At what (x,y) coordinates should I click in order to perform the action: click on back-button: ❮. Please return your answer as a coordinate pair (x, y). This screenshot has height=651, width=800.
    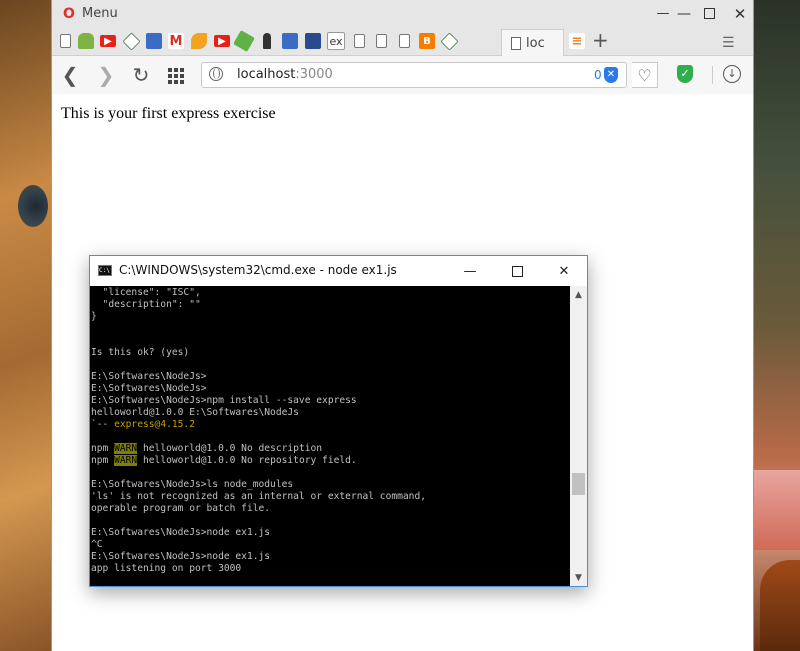
    Looking at the image, I should click on (70, 75).